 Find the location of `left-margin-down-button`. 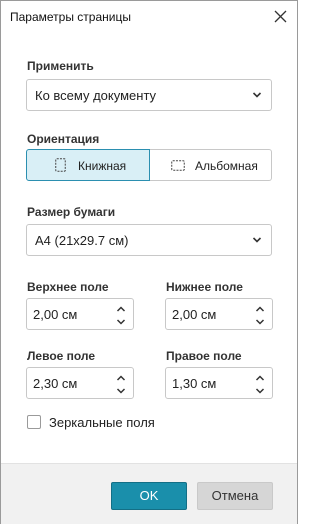

left-margin-down-button is located at coordinates (121, 391).